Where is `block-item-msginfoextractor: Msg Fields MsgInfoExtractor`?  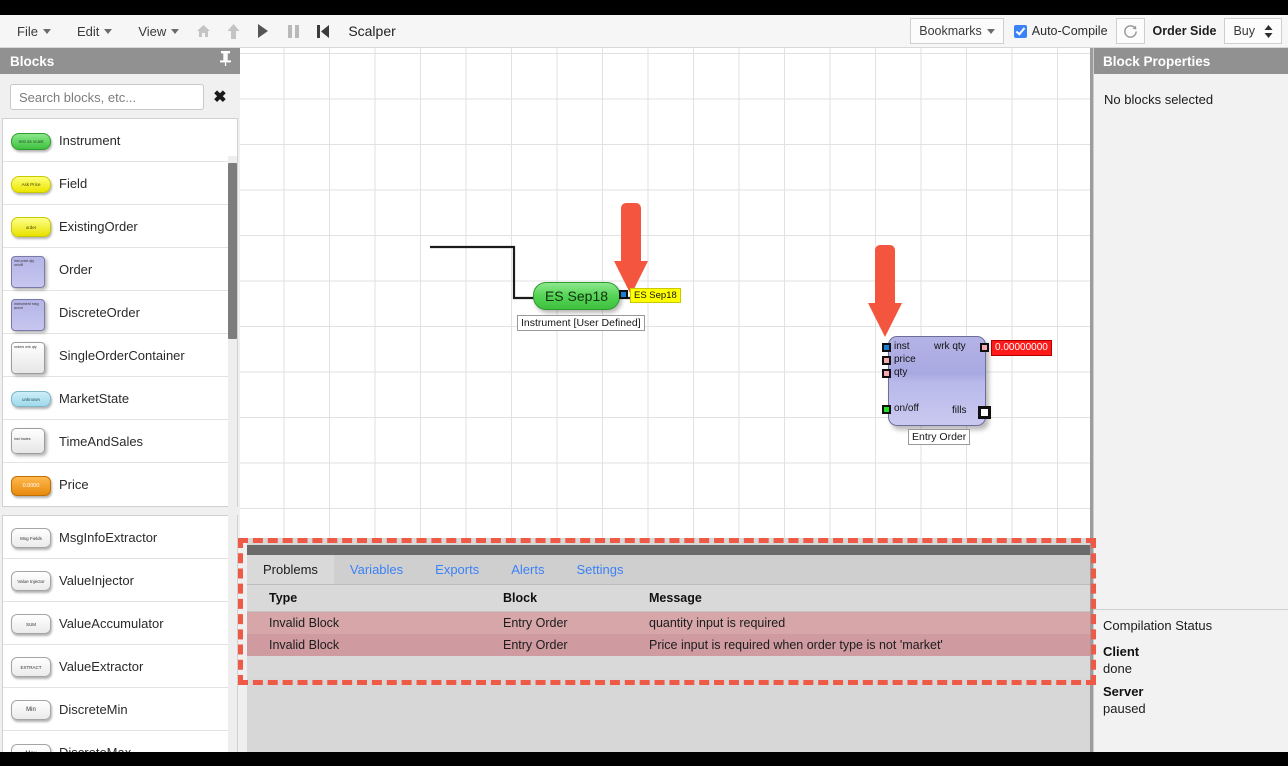
block-item-msginfoextractor: Msg Fields MsgInfoExtractor is located at coordinates (120, 537).